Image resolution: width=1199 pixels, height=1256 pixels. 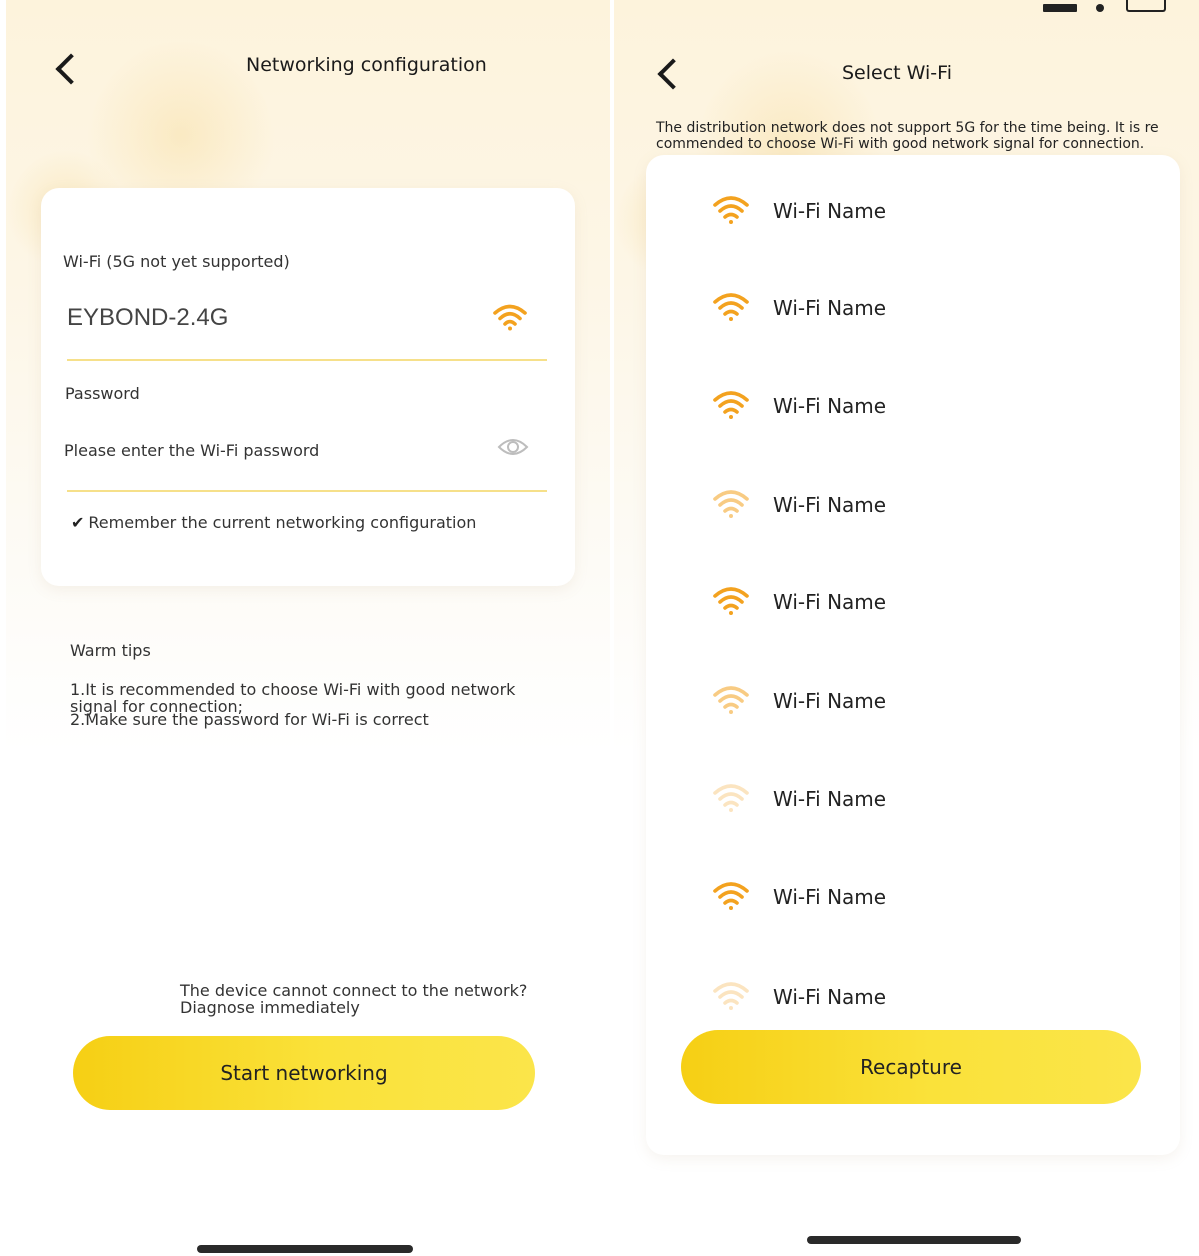 I want to click on warm-tips-title: Warm tips, so click(x=110, y=650).